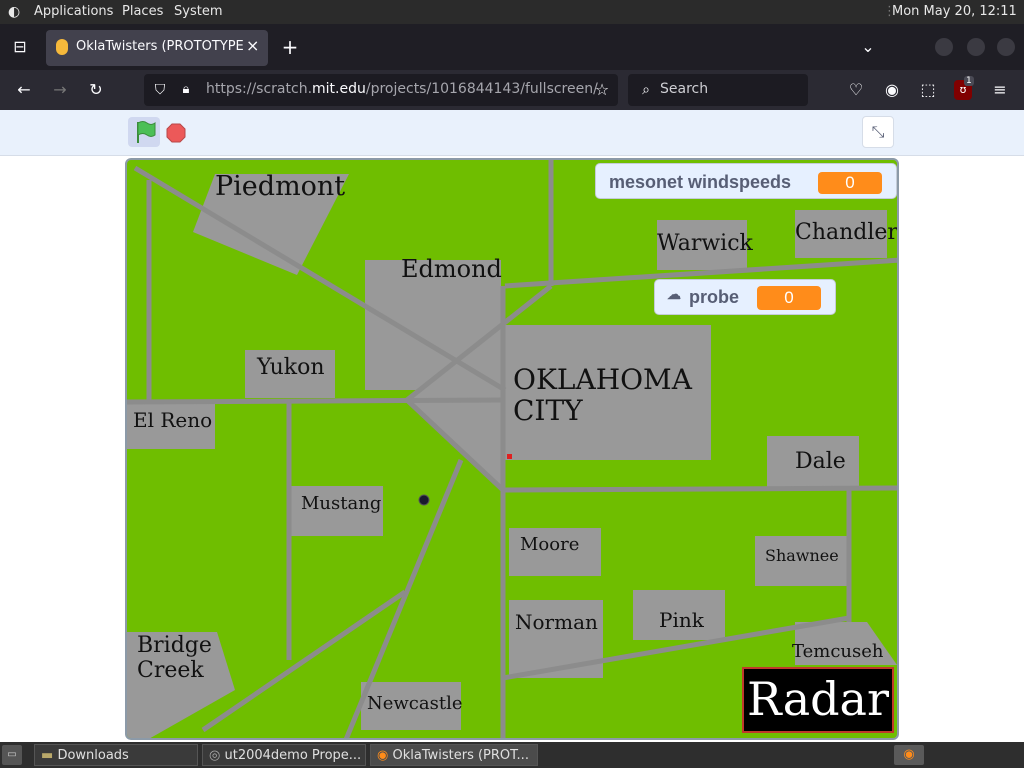  Describe the element at coordinates (1000, 90) in the screenshot. I see `hamburger-menu-icon: ≡` at that location.